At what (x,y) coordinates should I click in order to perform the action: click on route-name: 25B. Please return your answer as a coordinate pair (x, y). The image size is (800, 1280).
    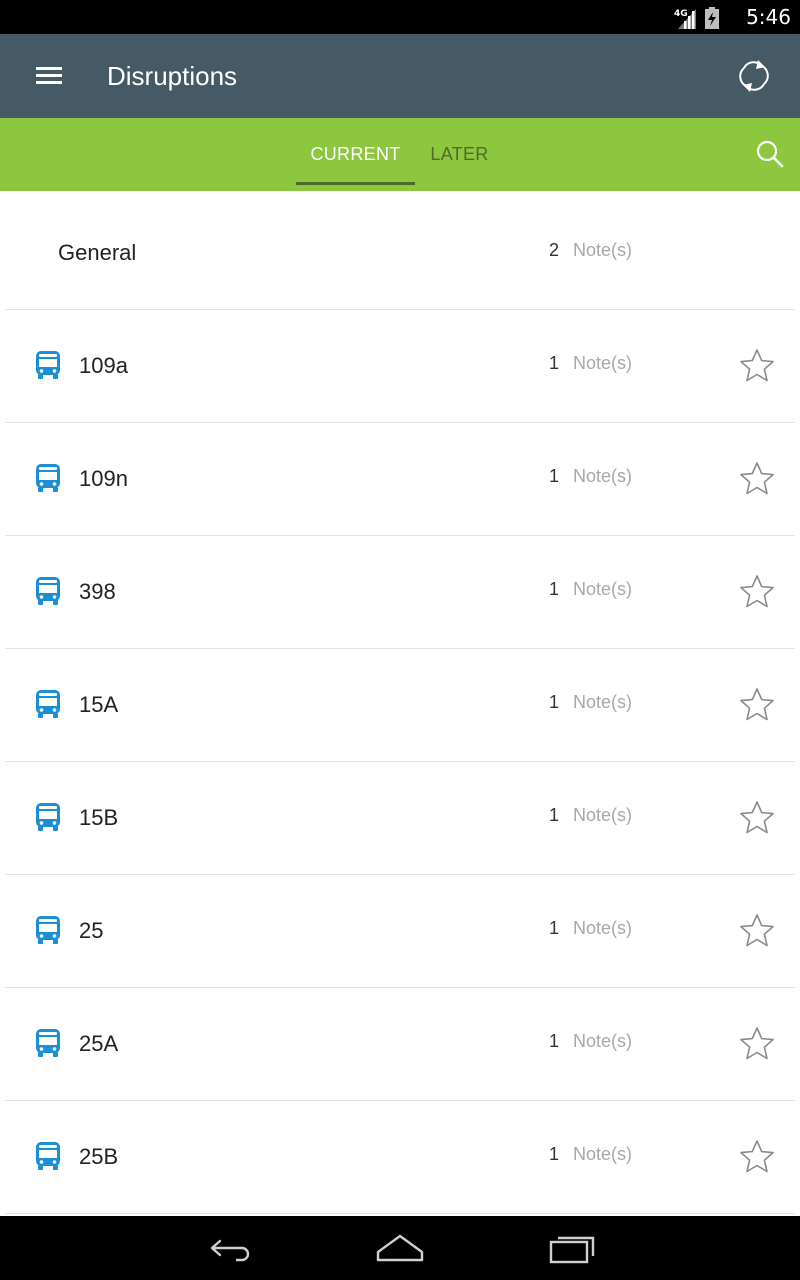
    Looking at the image, I should click on (99, 1156).